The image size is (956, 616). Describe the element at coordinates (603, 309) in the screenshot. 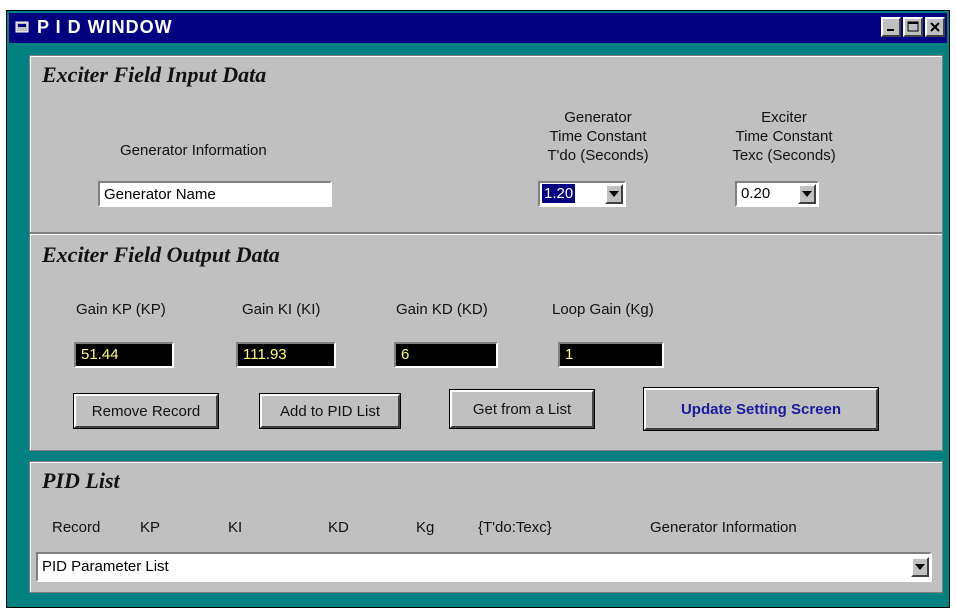

I see `kg-label: Loop Gain (Kg)` at that location.